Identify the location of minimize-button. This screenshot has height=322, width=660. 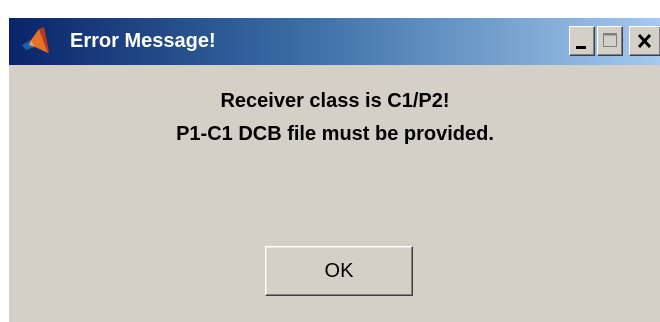
(582, 41).